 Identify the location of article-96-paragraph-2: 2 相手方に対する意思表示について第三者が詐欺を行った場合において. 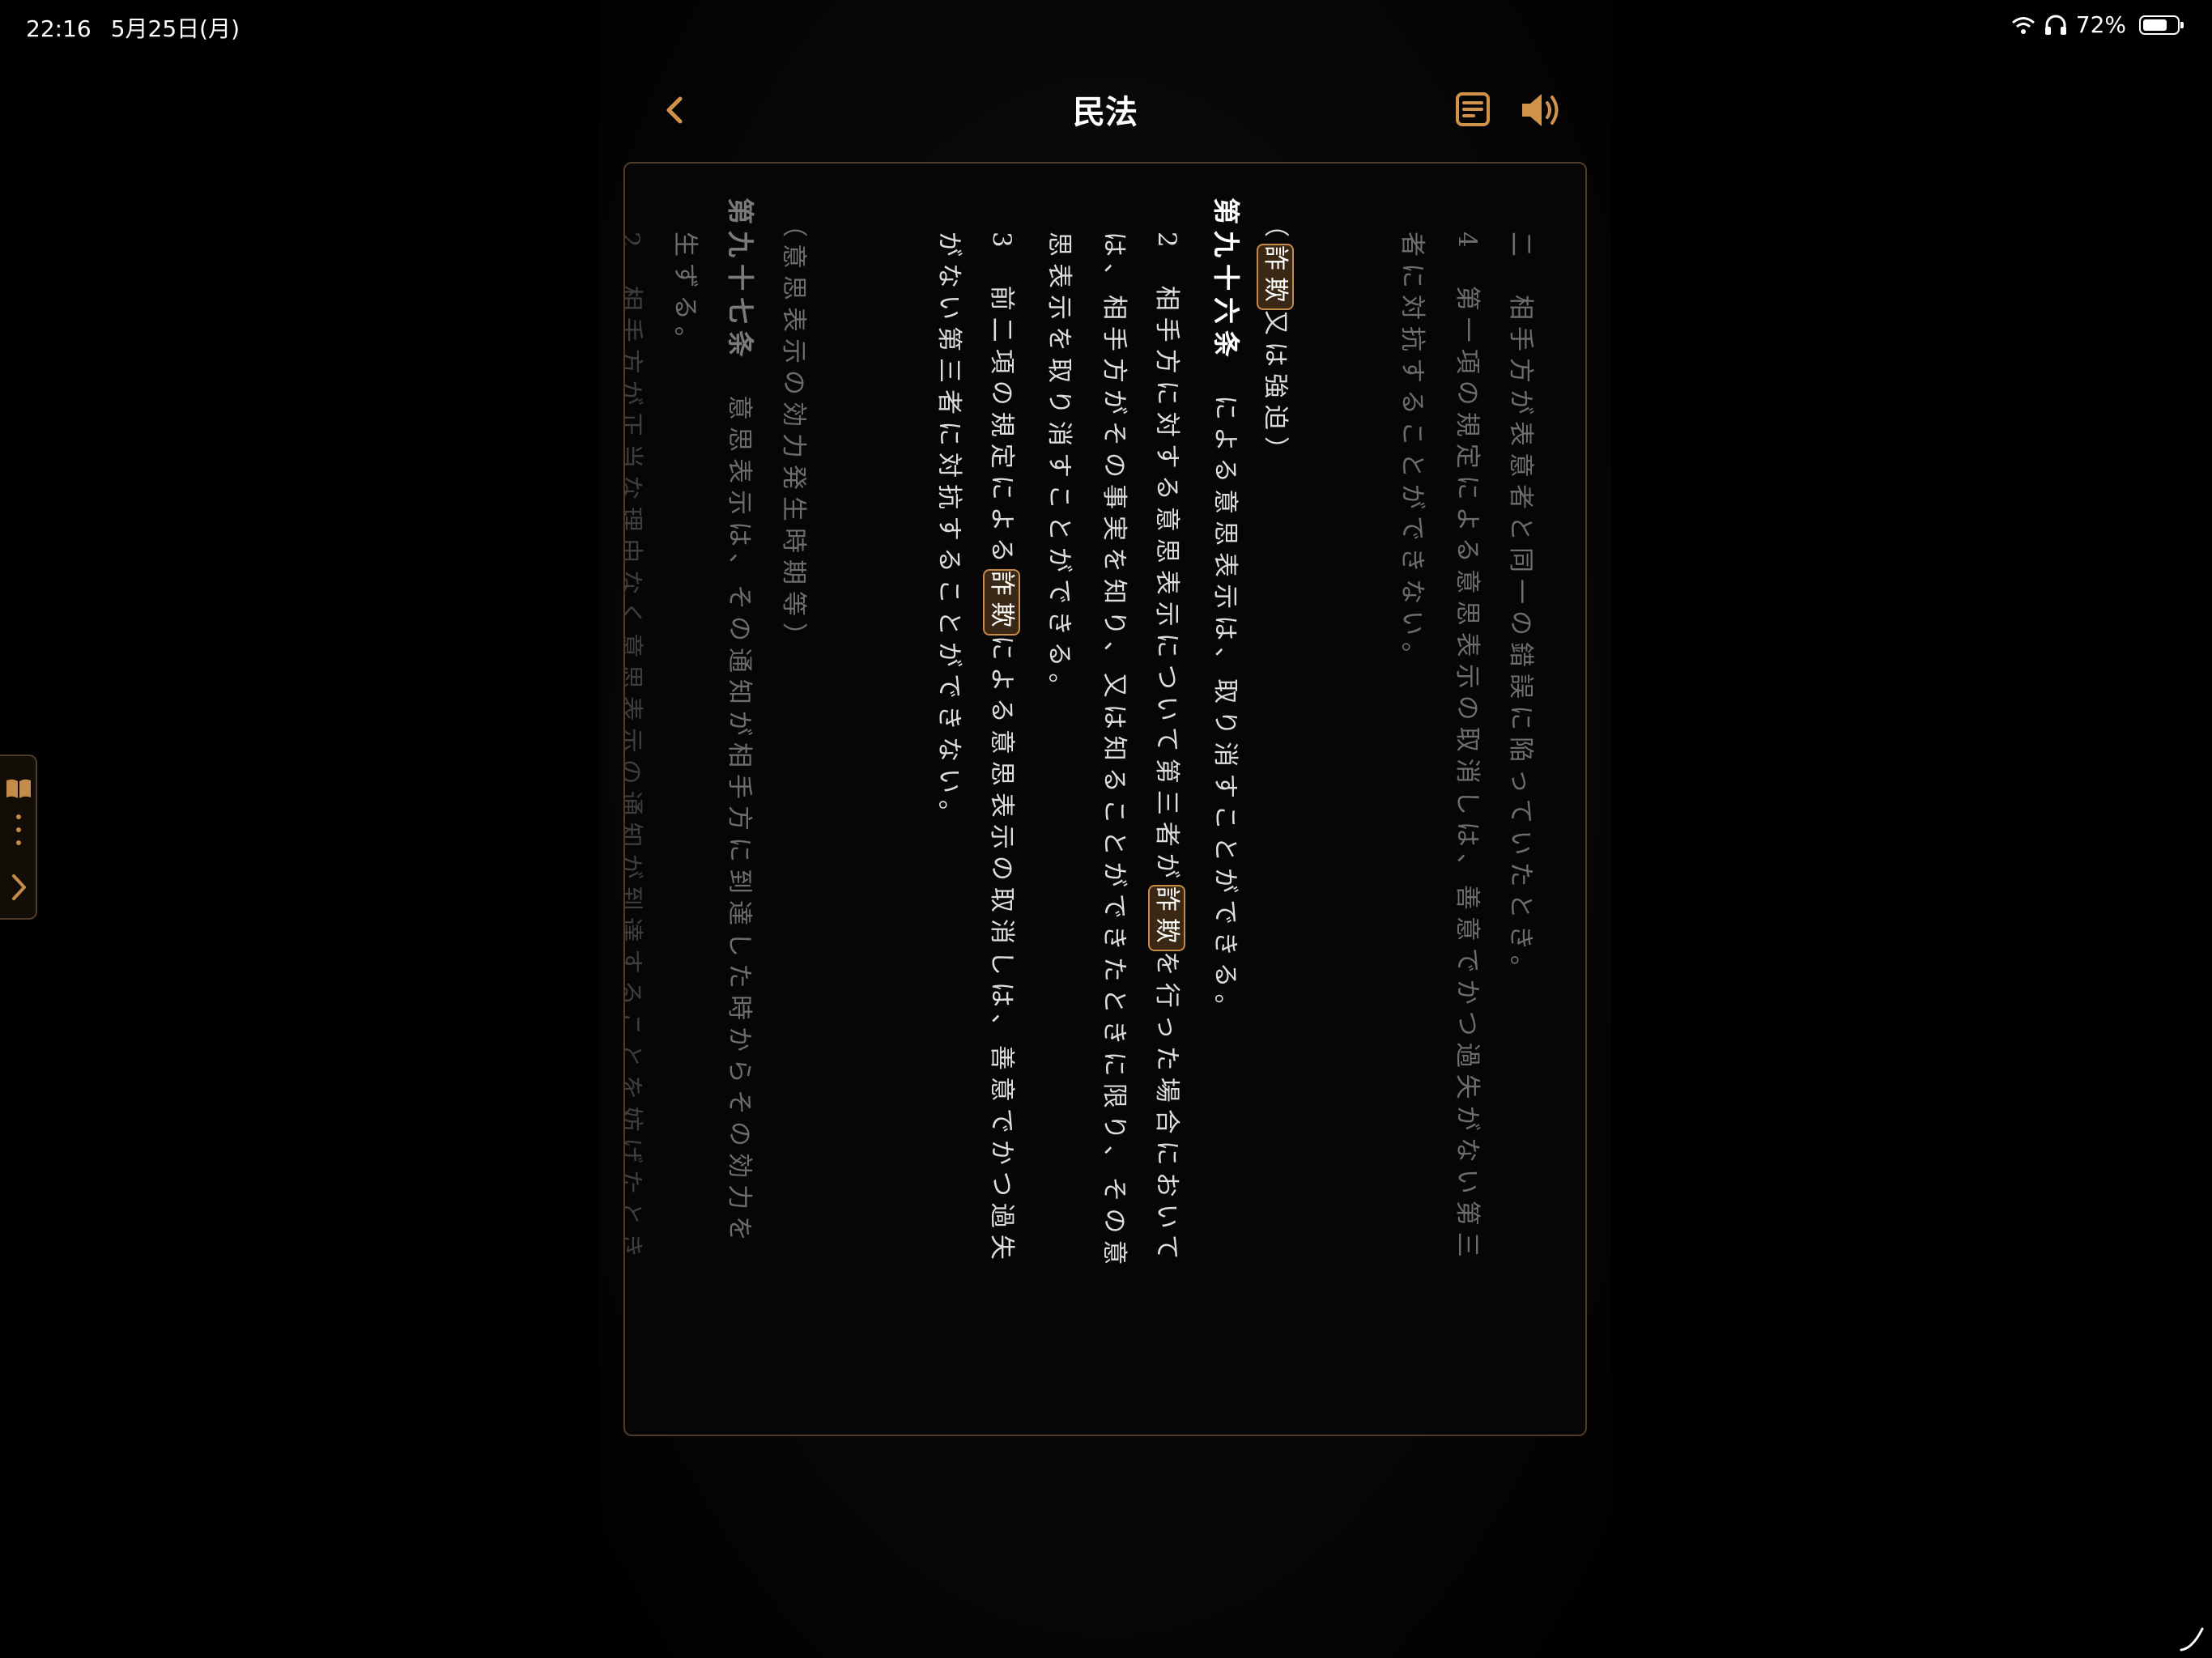
(1166, 749).